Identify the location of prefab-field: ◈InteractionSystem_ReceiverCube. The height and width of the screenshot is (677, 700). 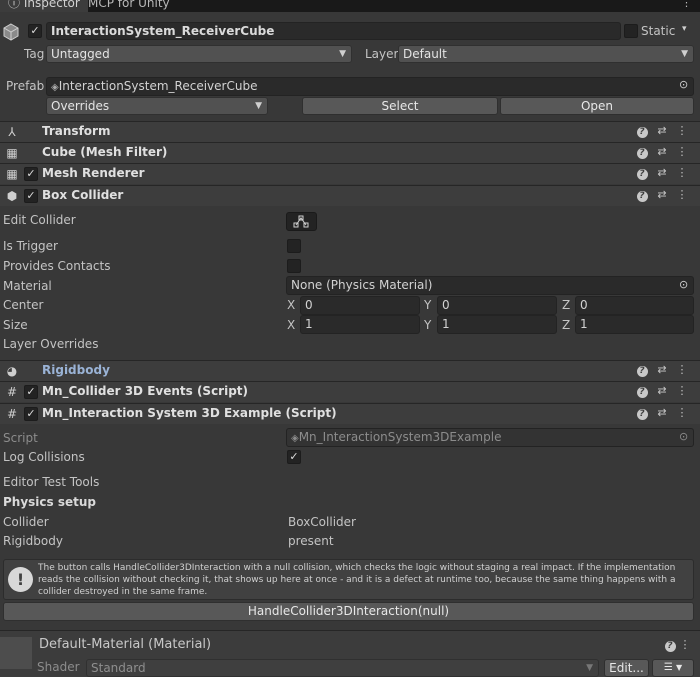
(370, 86).